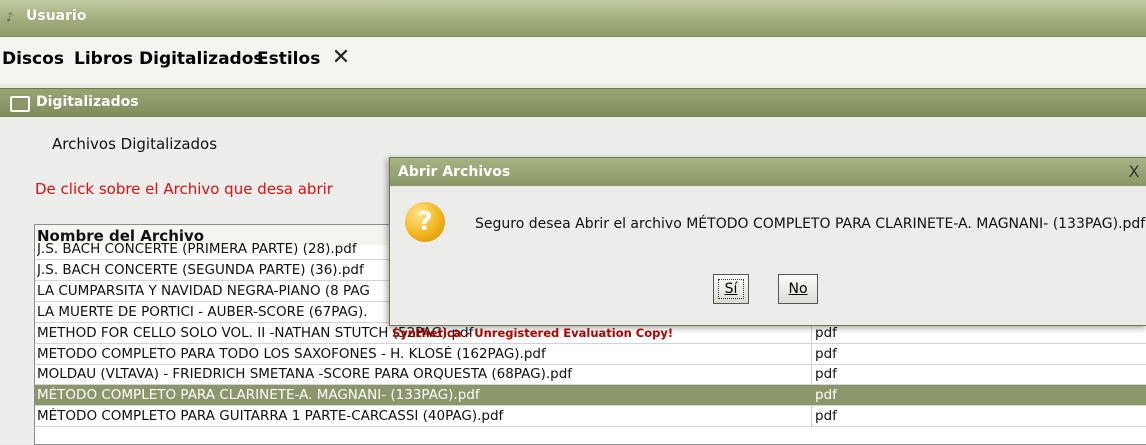 The height and width of the screenshot is (445, 1146). I want to click on frame-icon, so click(20, 104).